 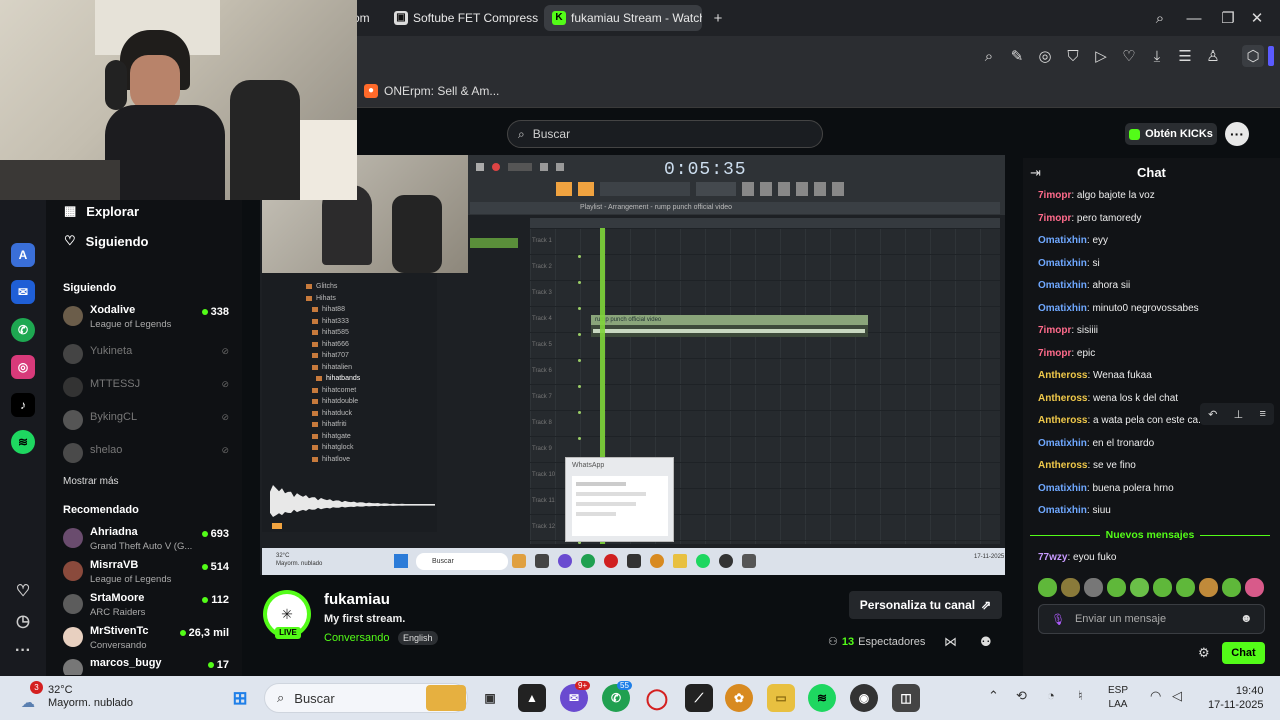 I want to click on download-icon: ⤓, so click(x=1157, y=56).